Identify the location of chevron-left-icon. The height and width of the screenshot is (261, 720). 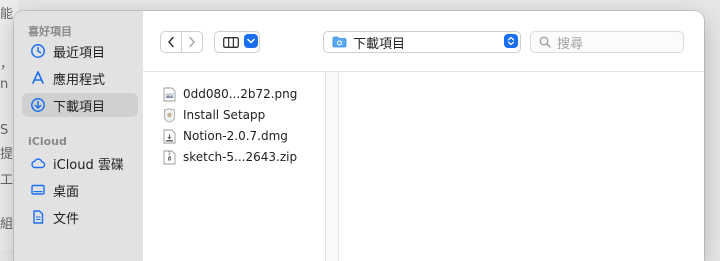
(171, 42).